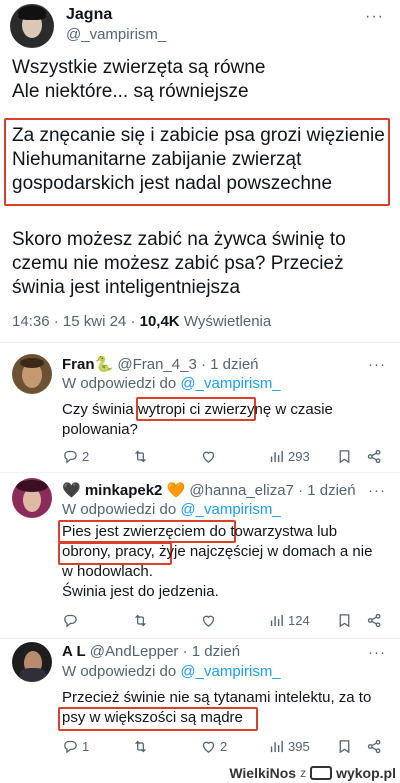  I want to click on views-count: 395, so click(299, 746).